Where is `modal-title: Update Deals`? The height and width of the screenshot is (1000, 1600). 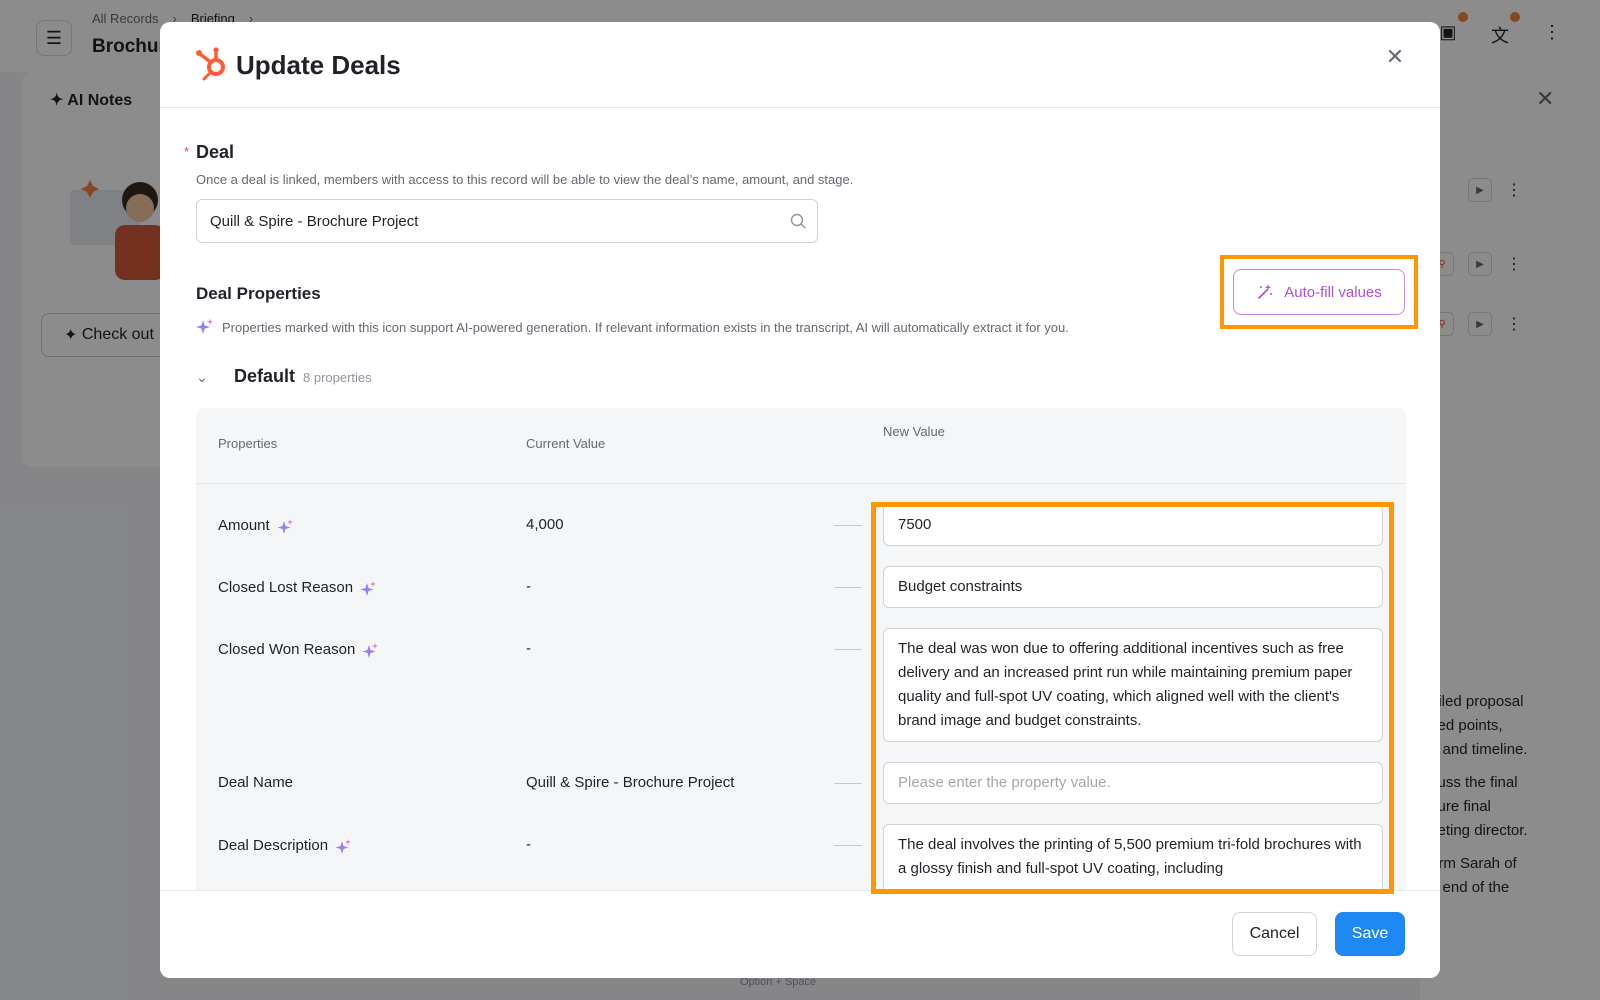 modal-title: Update Deals is located at coordinates (318, 65).